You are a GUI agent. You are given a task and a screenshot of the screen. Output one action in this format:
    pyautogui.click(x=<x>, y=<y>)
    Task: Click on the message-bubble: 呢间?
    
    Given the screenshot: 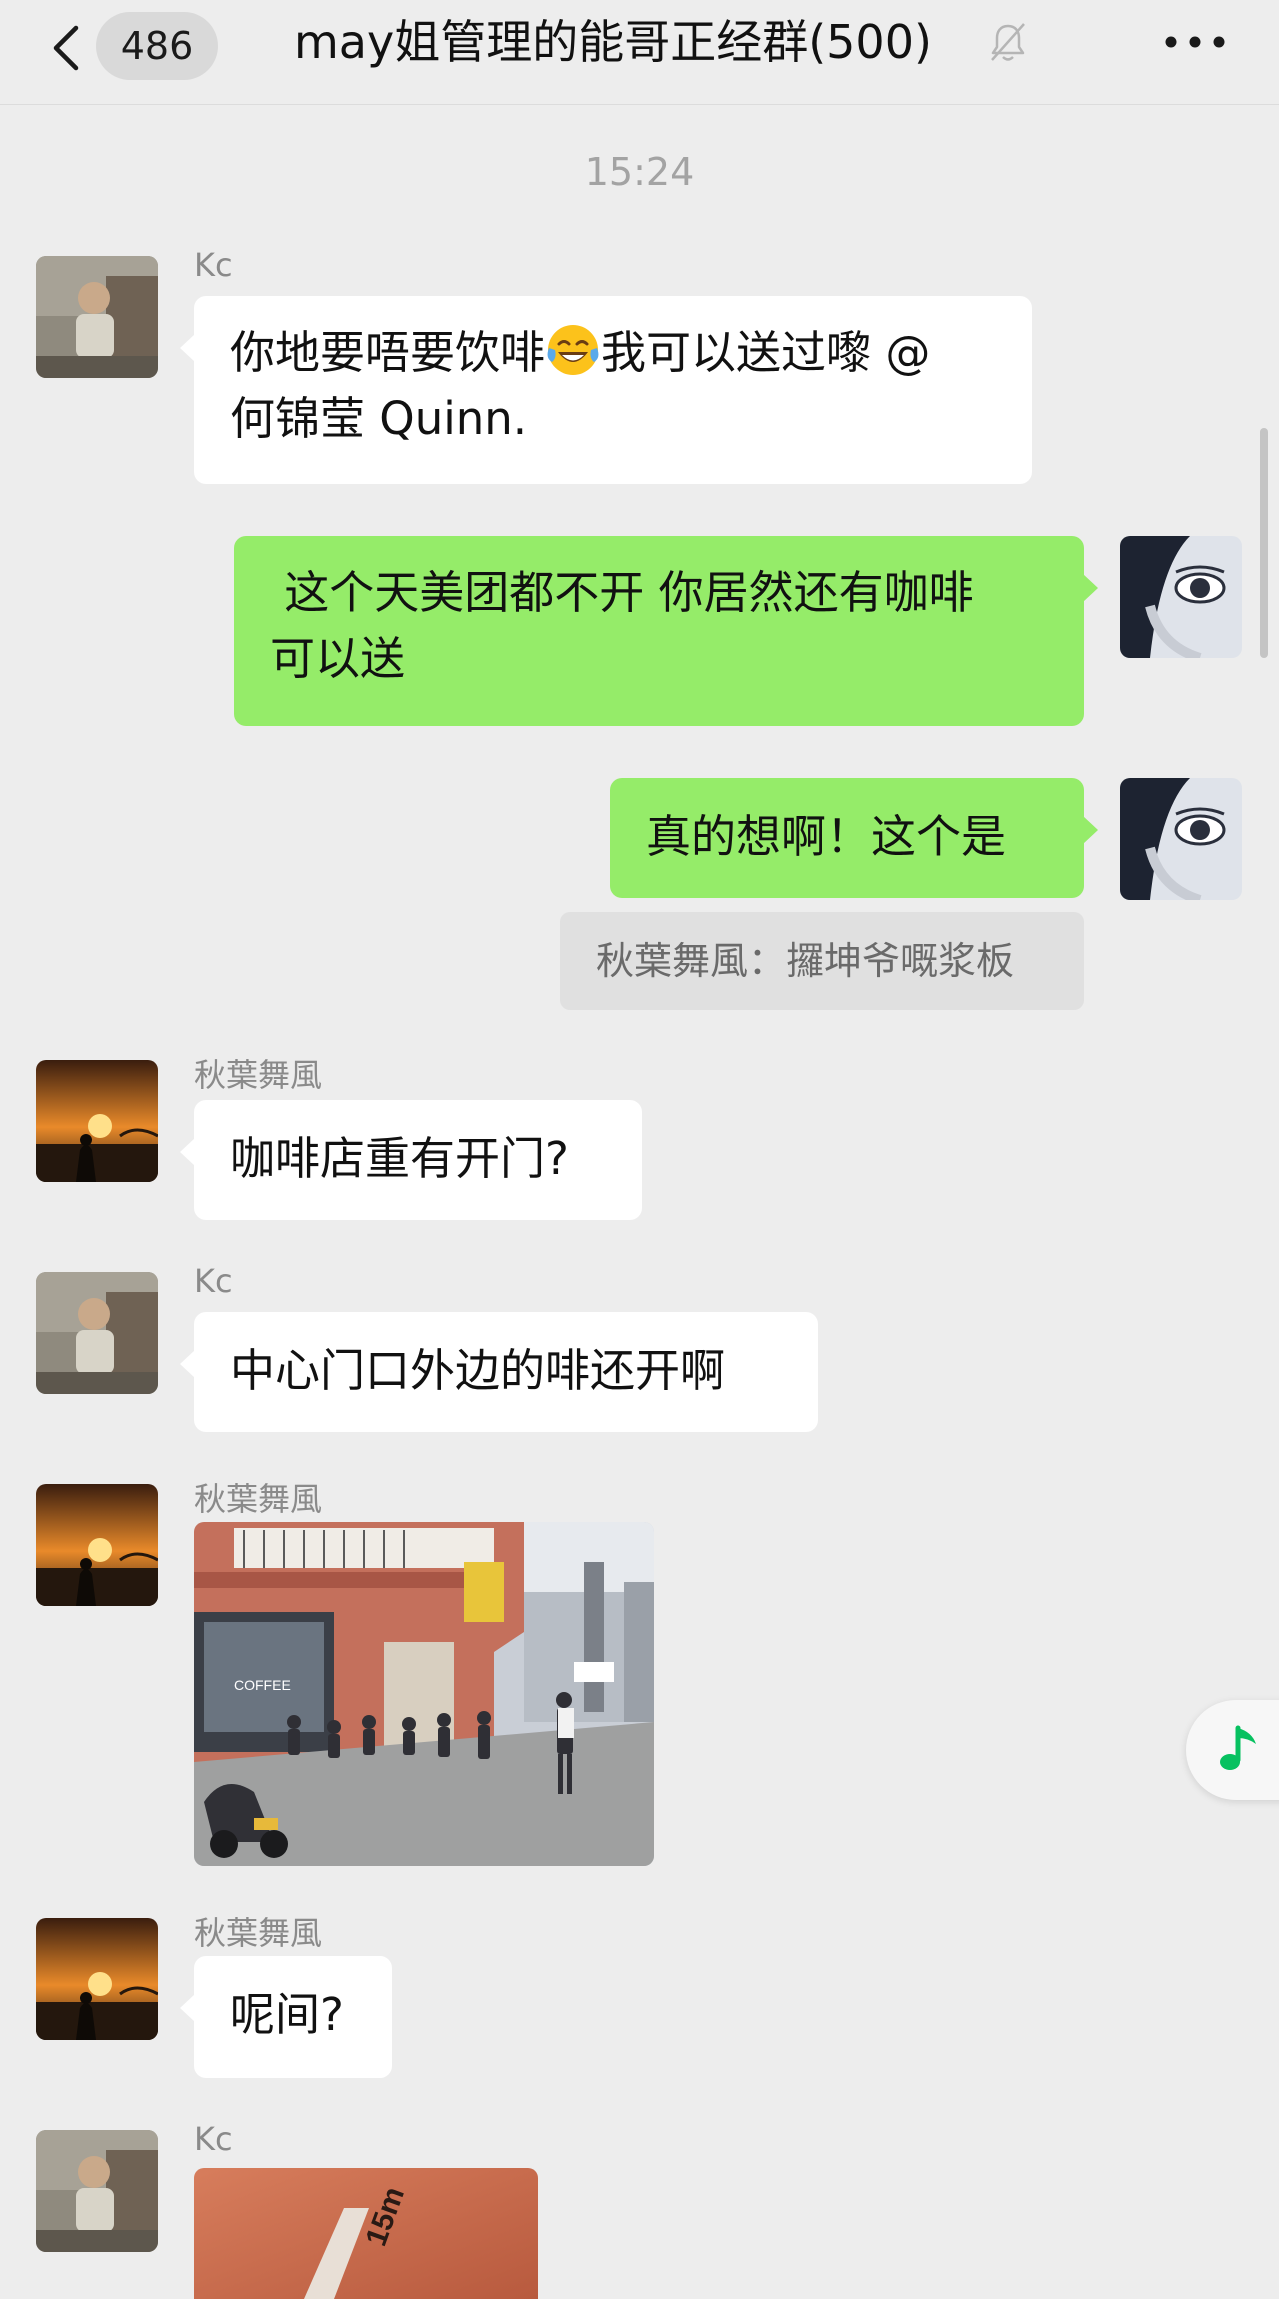 What is the action you would take?
    pyautogui.click(x=286, y=2017)
    